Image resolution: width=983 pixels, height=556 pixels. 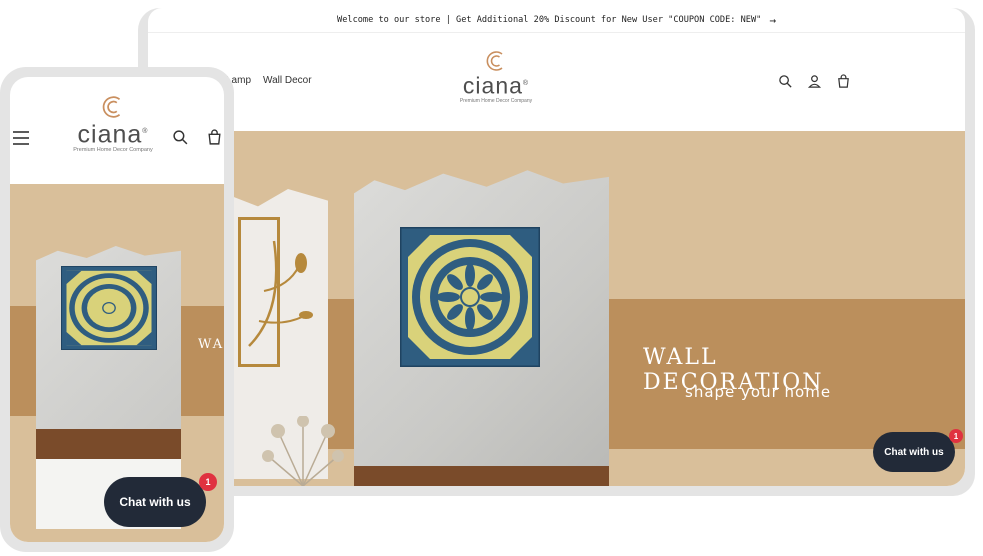 What do you see at coordinates (287, 80) in the screenshot?
I see `nav-item-wall-decor: Wall Decor` at bounding box center [287, 80].